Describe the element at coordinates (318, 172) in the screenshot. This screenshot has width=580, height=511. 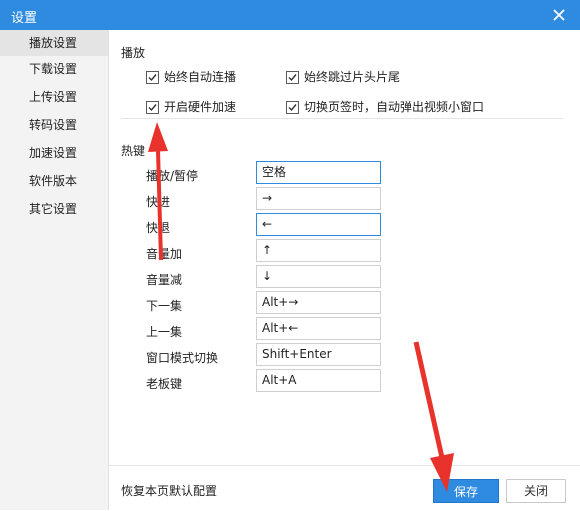
I see `hotkey-input-play-pause: 空格` at that location.